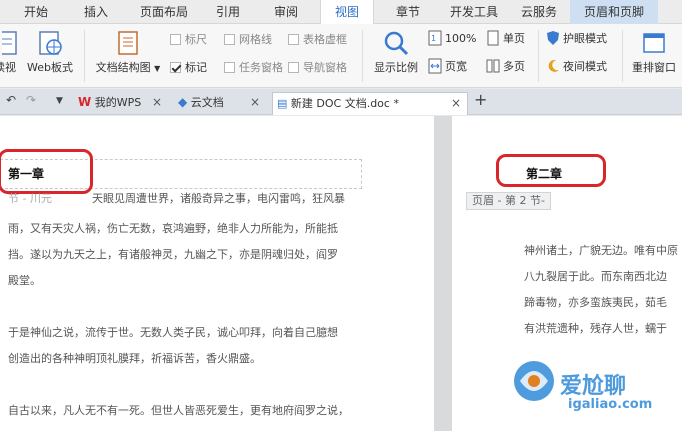 This screenshot has height=431, width=682. I want to click on paragraph-line: 八九裂居于此。而东南西北边, so click(595, 276).